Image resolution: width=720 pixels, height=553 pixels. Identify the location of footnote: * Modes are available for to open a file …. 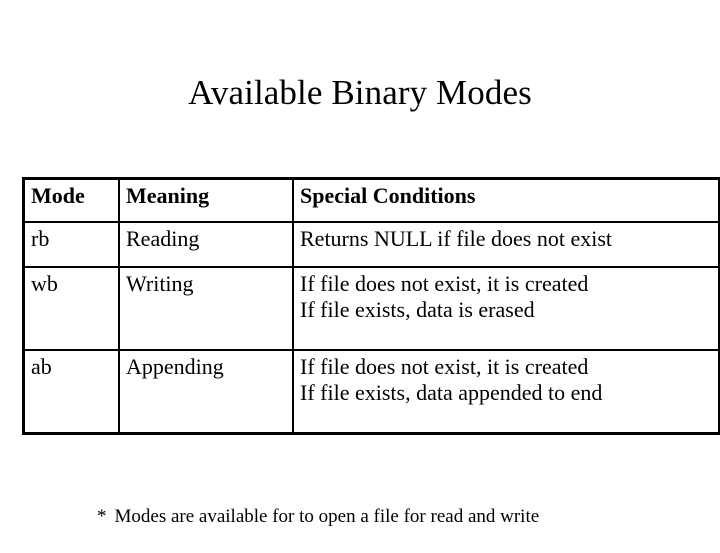
(308, 517).